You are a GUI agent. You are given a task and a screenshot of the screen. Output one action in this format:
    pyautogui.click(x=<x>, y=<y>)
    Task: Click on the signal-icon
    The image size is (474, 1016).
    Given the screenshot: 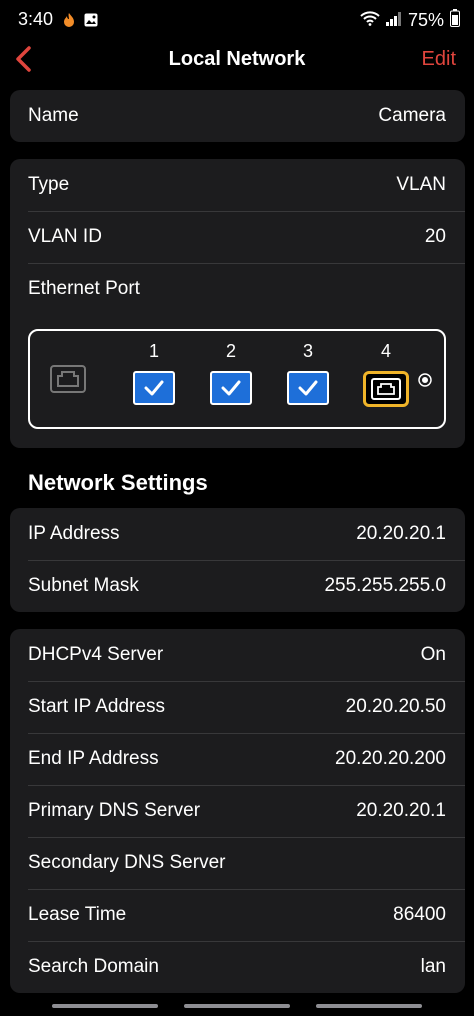 What is the action you would take?
    pyautogui.click(x=393, y=20)
    